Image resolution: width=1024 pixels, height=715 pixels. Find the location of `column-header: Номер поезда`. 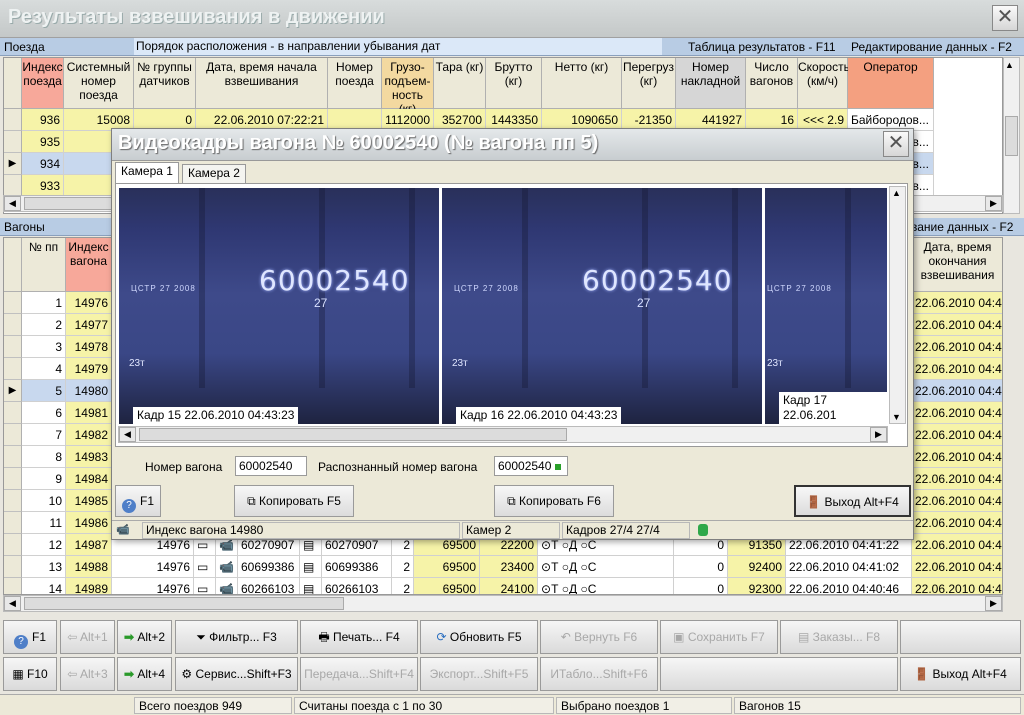

column-header: Номер поезда is located at coordinates (355, 83).